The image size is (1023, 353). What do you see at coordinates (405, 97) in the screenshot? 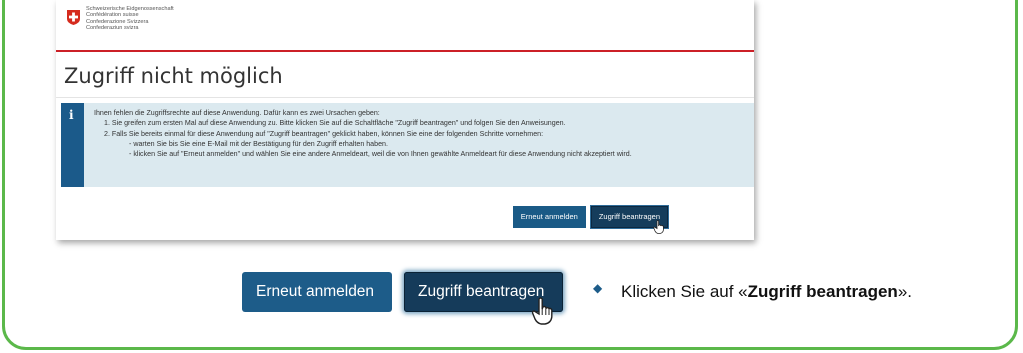
I see `title-divider` at bounding box center [405, 97].